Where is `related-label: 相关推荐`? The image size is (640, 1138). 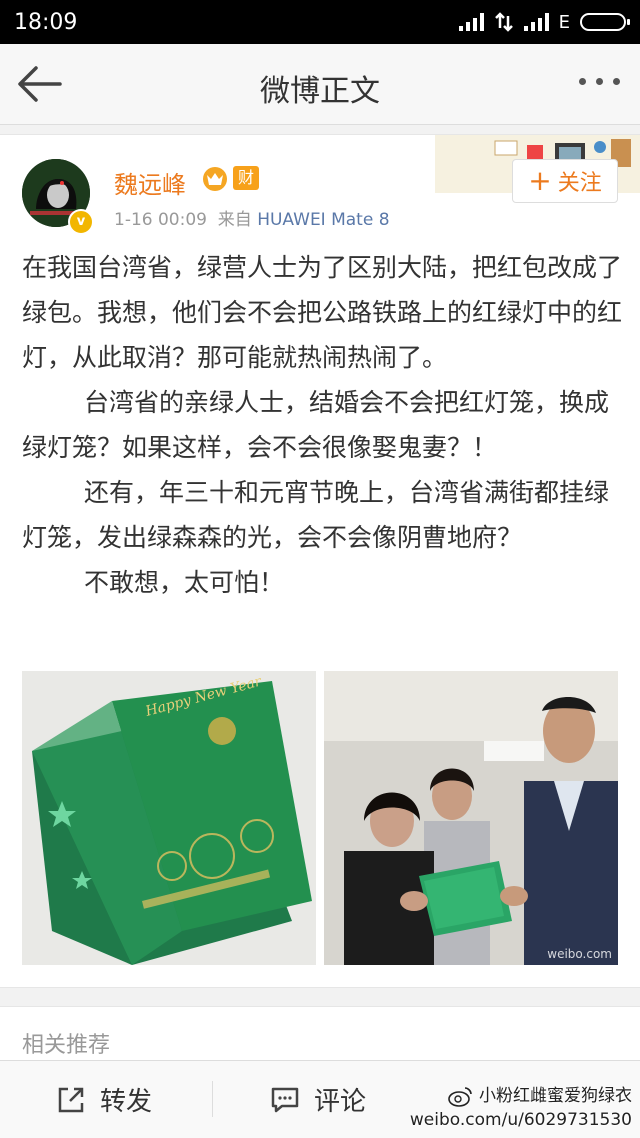
related-label: 相关推荐 is located at coordinates (66, 1045).